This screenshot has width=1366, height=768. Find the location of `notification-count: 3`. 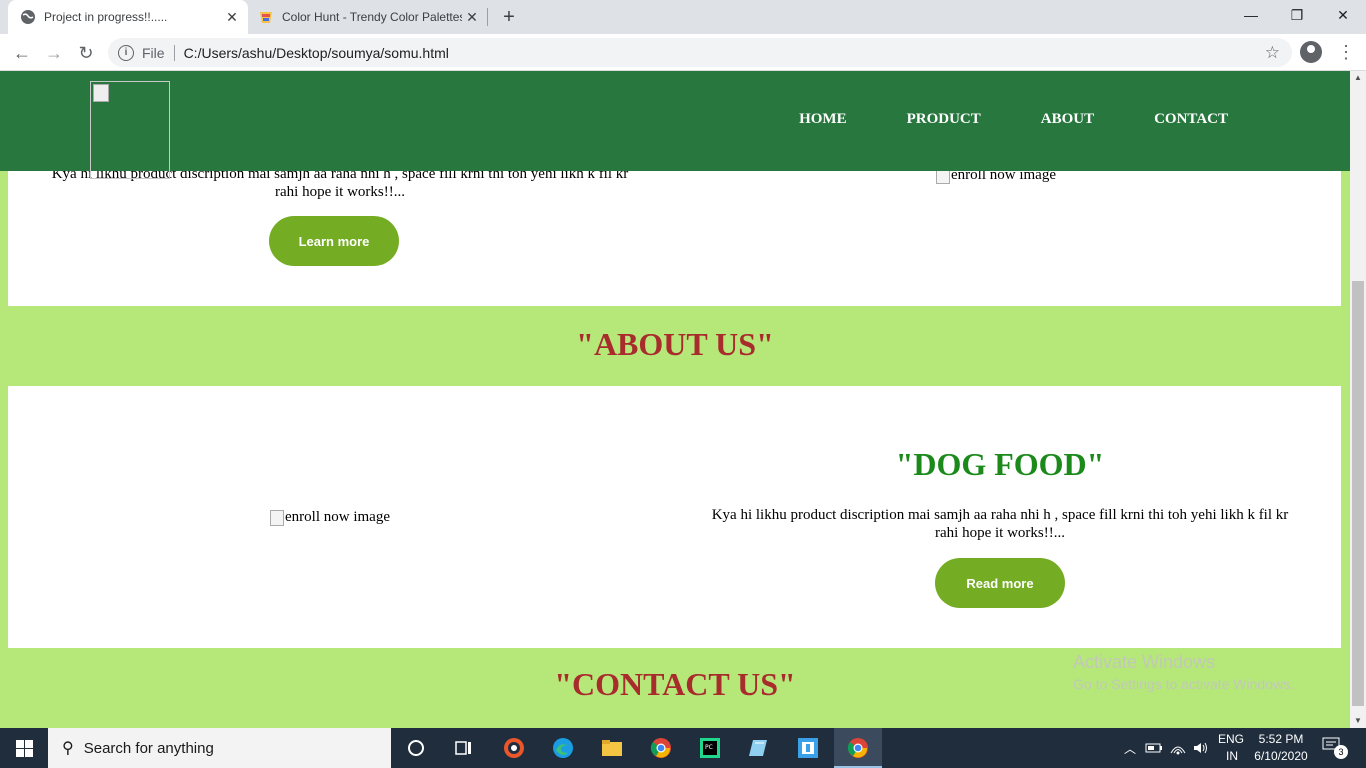

notification-count: 3 is located at coordinates (1341, 752).